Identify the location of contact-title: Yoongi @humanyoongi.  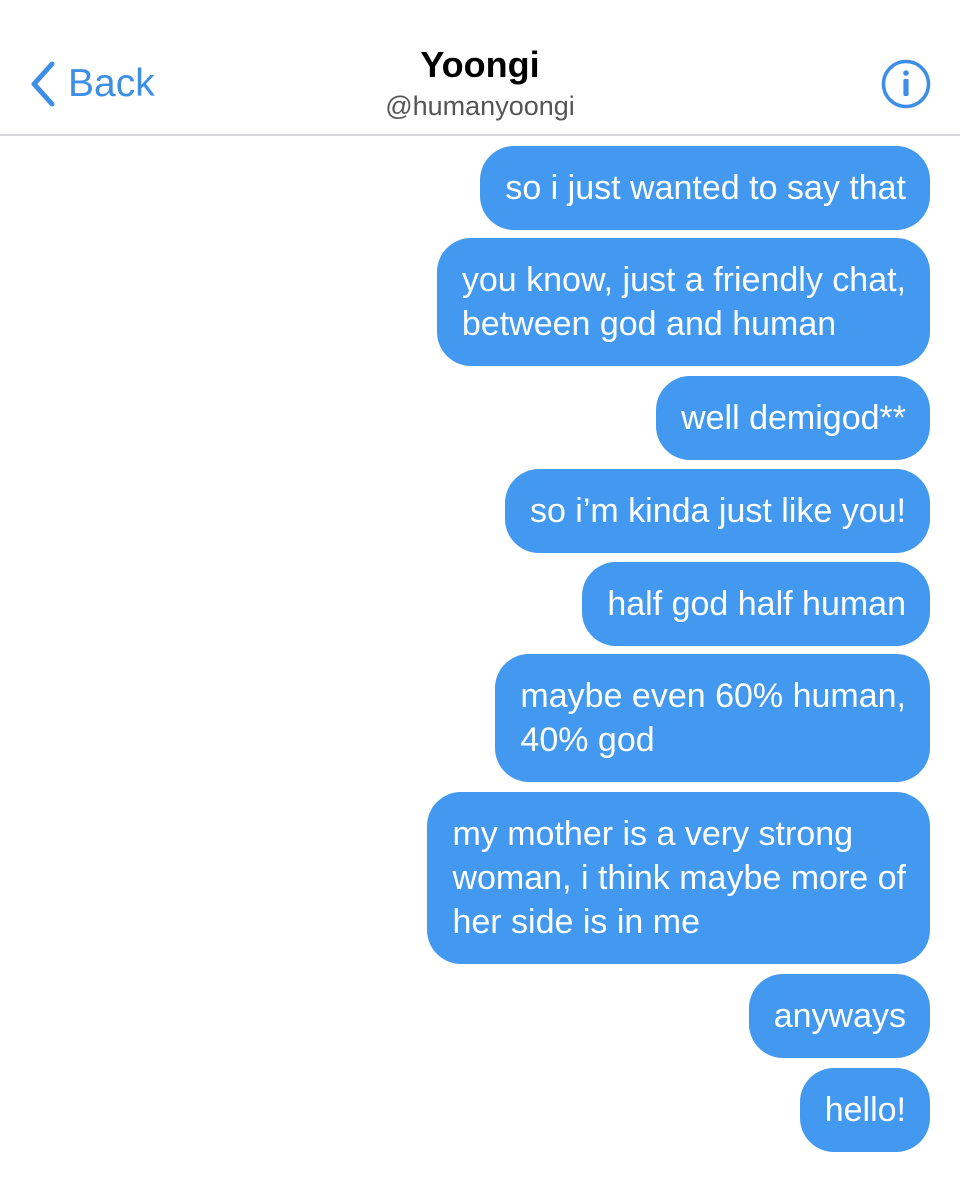
(480, 84).